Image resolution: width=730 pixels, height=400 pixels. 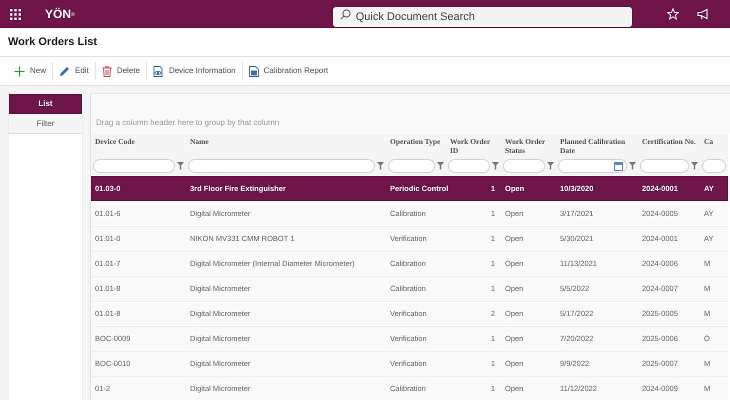 I want to click on page-title: Work Orders List, so click(x=53, y=42).